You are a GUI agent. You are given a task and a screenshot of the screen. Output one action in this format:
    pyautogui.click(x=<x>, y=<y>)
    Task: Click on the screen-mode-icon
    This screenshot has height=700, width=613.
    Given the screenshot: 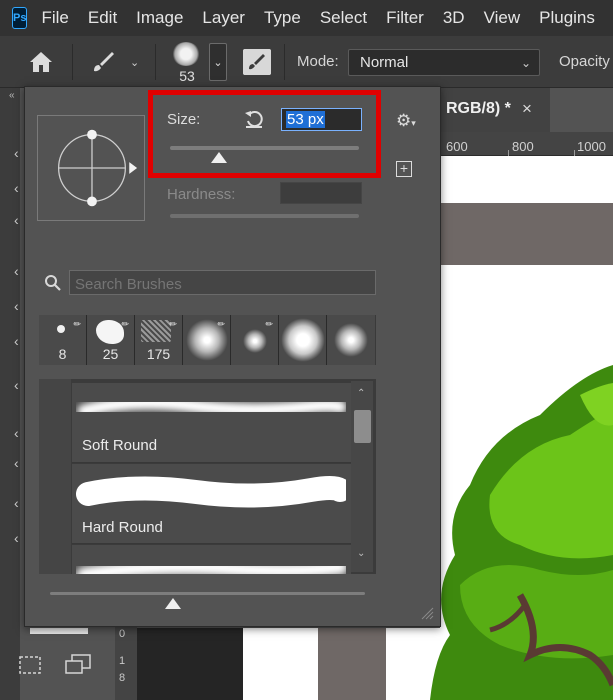 What is the action you would take?
    pyautogui.click(x=78, y=664)
    